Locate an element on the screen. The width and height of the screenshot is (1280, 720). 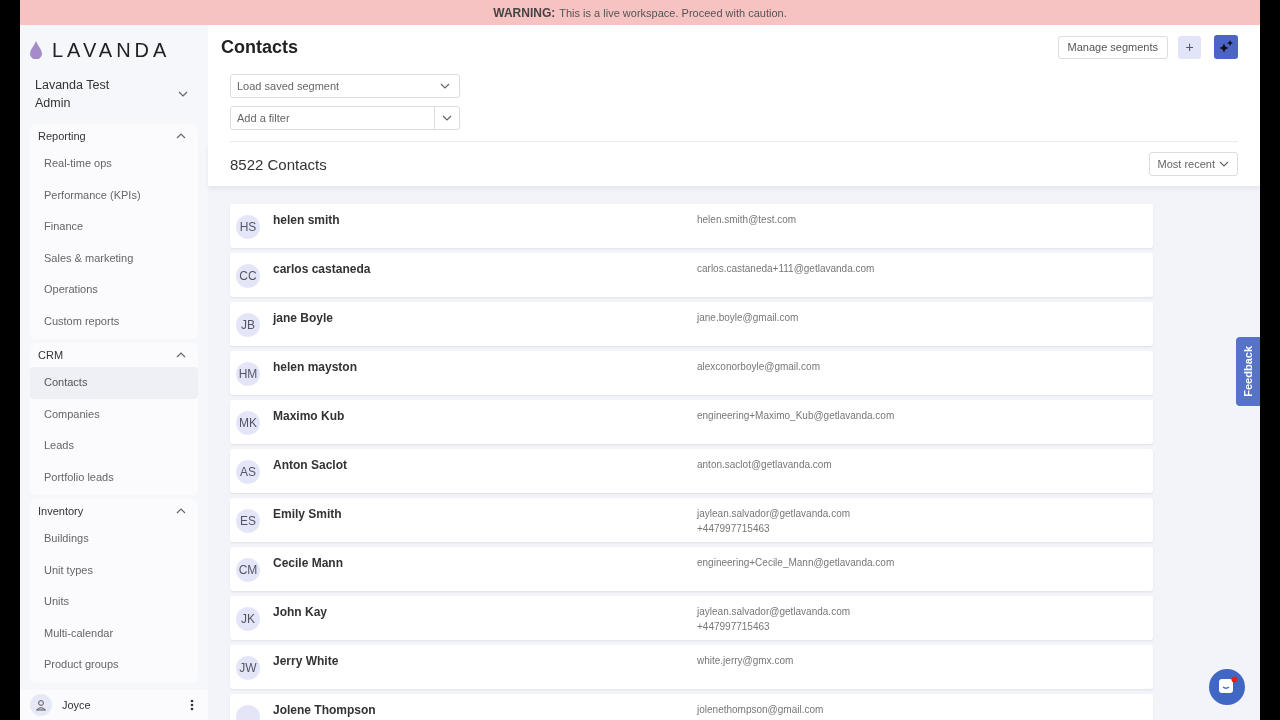
sidebar-item: Buildings is located at coordinates (114, 539).